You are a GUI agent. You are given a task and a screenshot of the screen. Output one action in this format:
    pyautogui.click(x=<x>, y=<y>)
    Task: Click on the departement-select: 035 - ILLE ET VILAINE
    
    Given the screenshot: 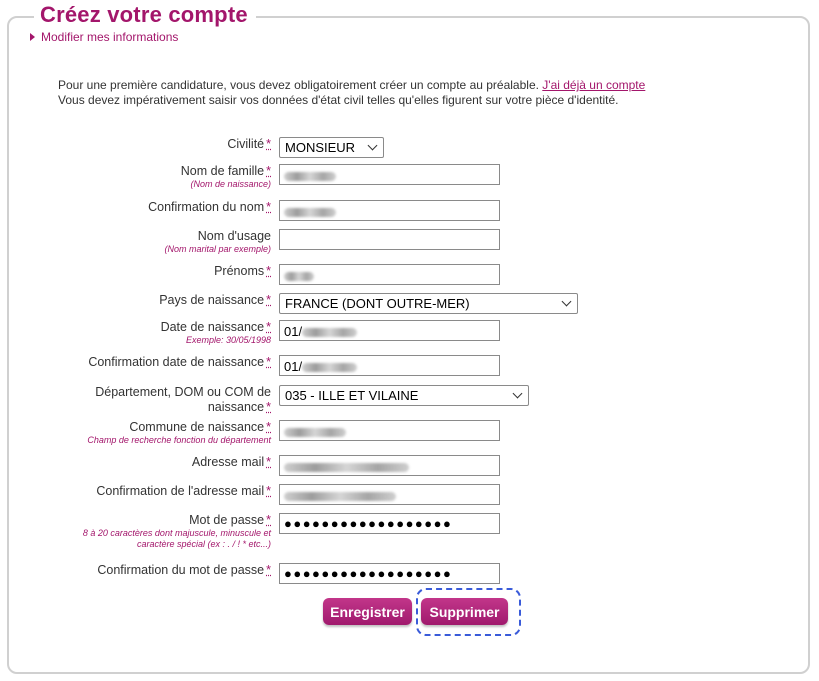 What is the action you would take?
    pyautogui.click(x=404, y=395)
    